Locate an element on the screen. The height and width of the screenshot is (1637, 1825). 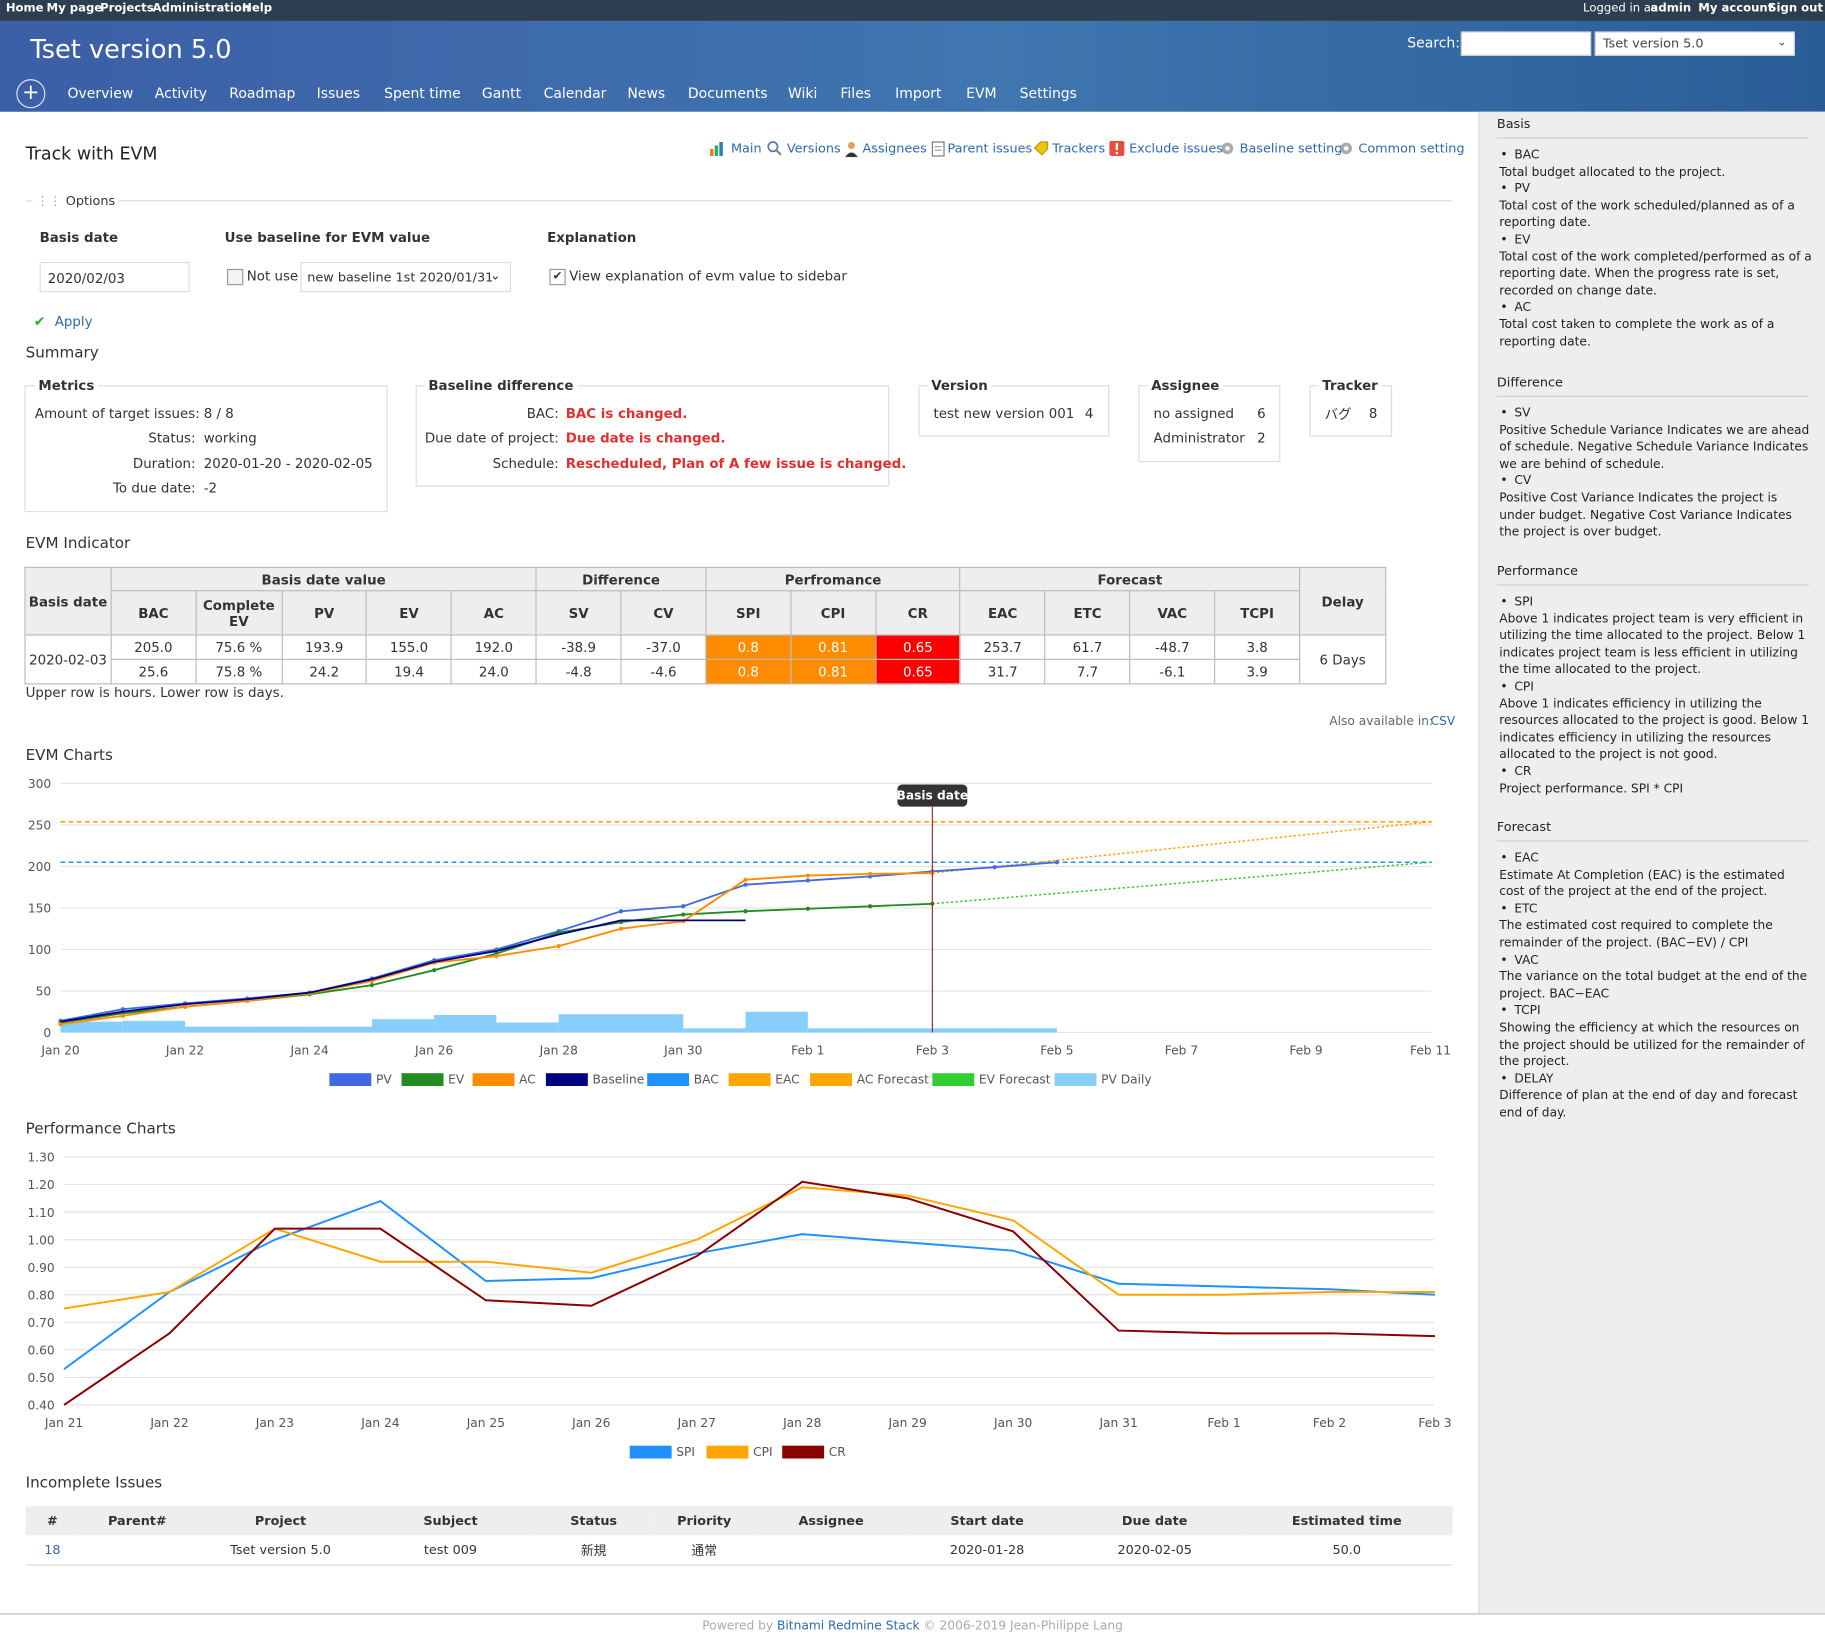
version-count: 4 is located at coordinates (1089, 413).